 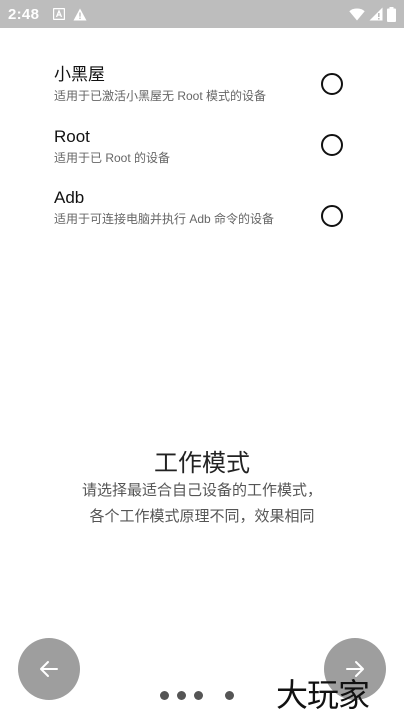 What do you see at coordinates (24, 14) in the screenshot?
I see `status-time: 2:48` at bounding box center [24, 14].